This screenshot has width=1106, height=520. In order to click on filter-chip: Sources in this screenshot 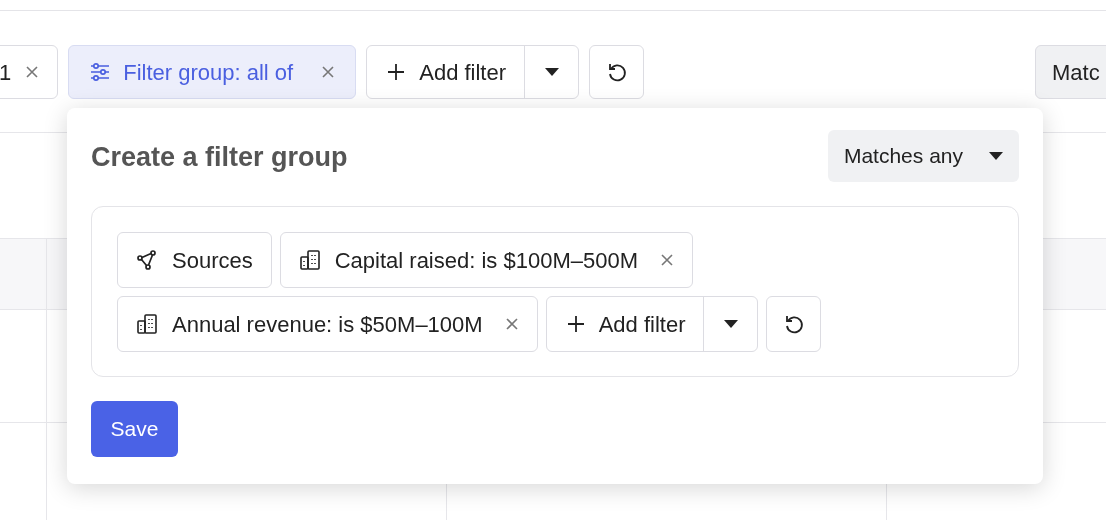, I will do `click(194, 260)`.